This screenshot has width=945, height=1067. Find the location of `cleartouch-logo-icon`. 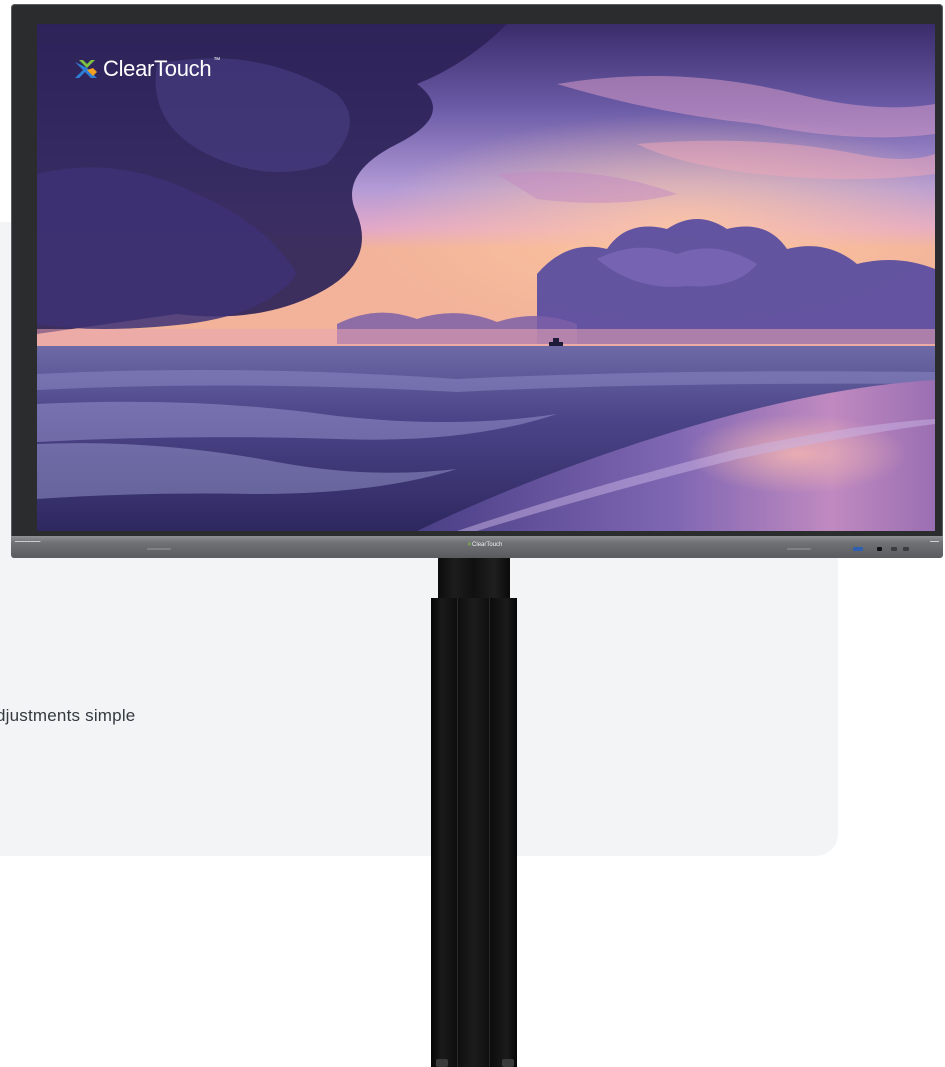

cleartouch-logo-icon is located at coordinates (86, 69).